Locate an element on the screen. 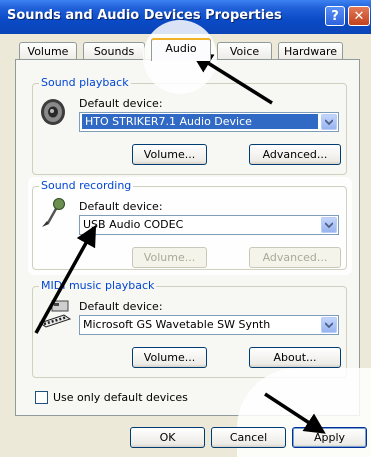  recording-device-select: USB Audio CODEC is located at coordinates (209, 225).